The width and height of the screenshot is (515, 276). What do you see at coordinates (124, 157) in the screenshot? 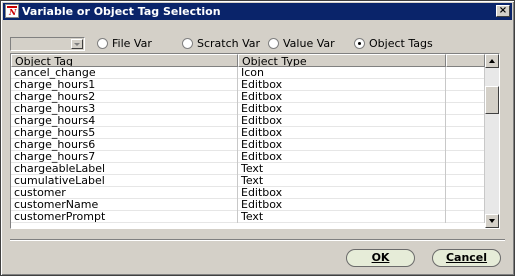
I see `cell-object-tag: charge_hours7` at bounding box center [124, 157].